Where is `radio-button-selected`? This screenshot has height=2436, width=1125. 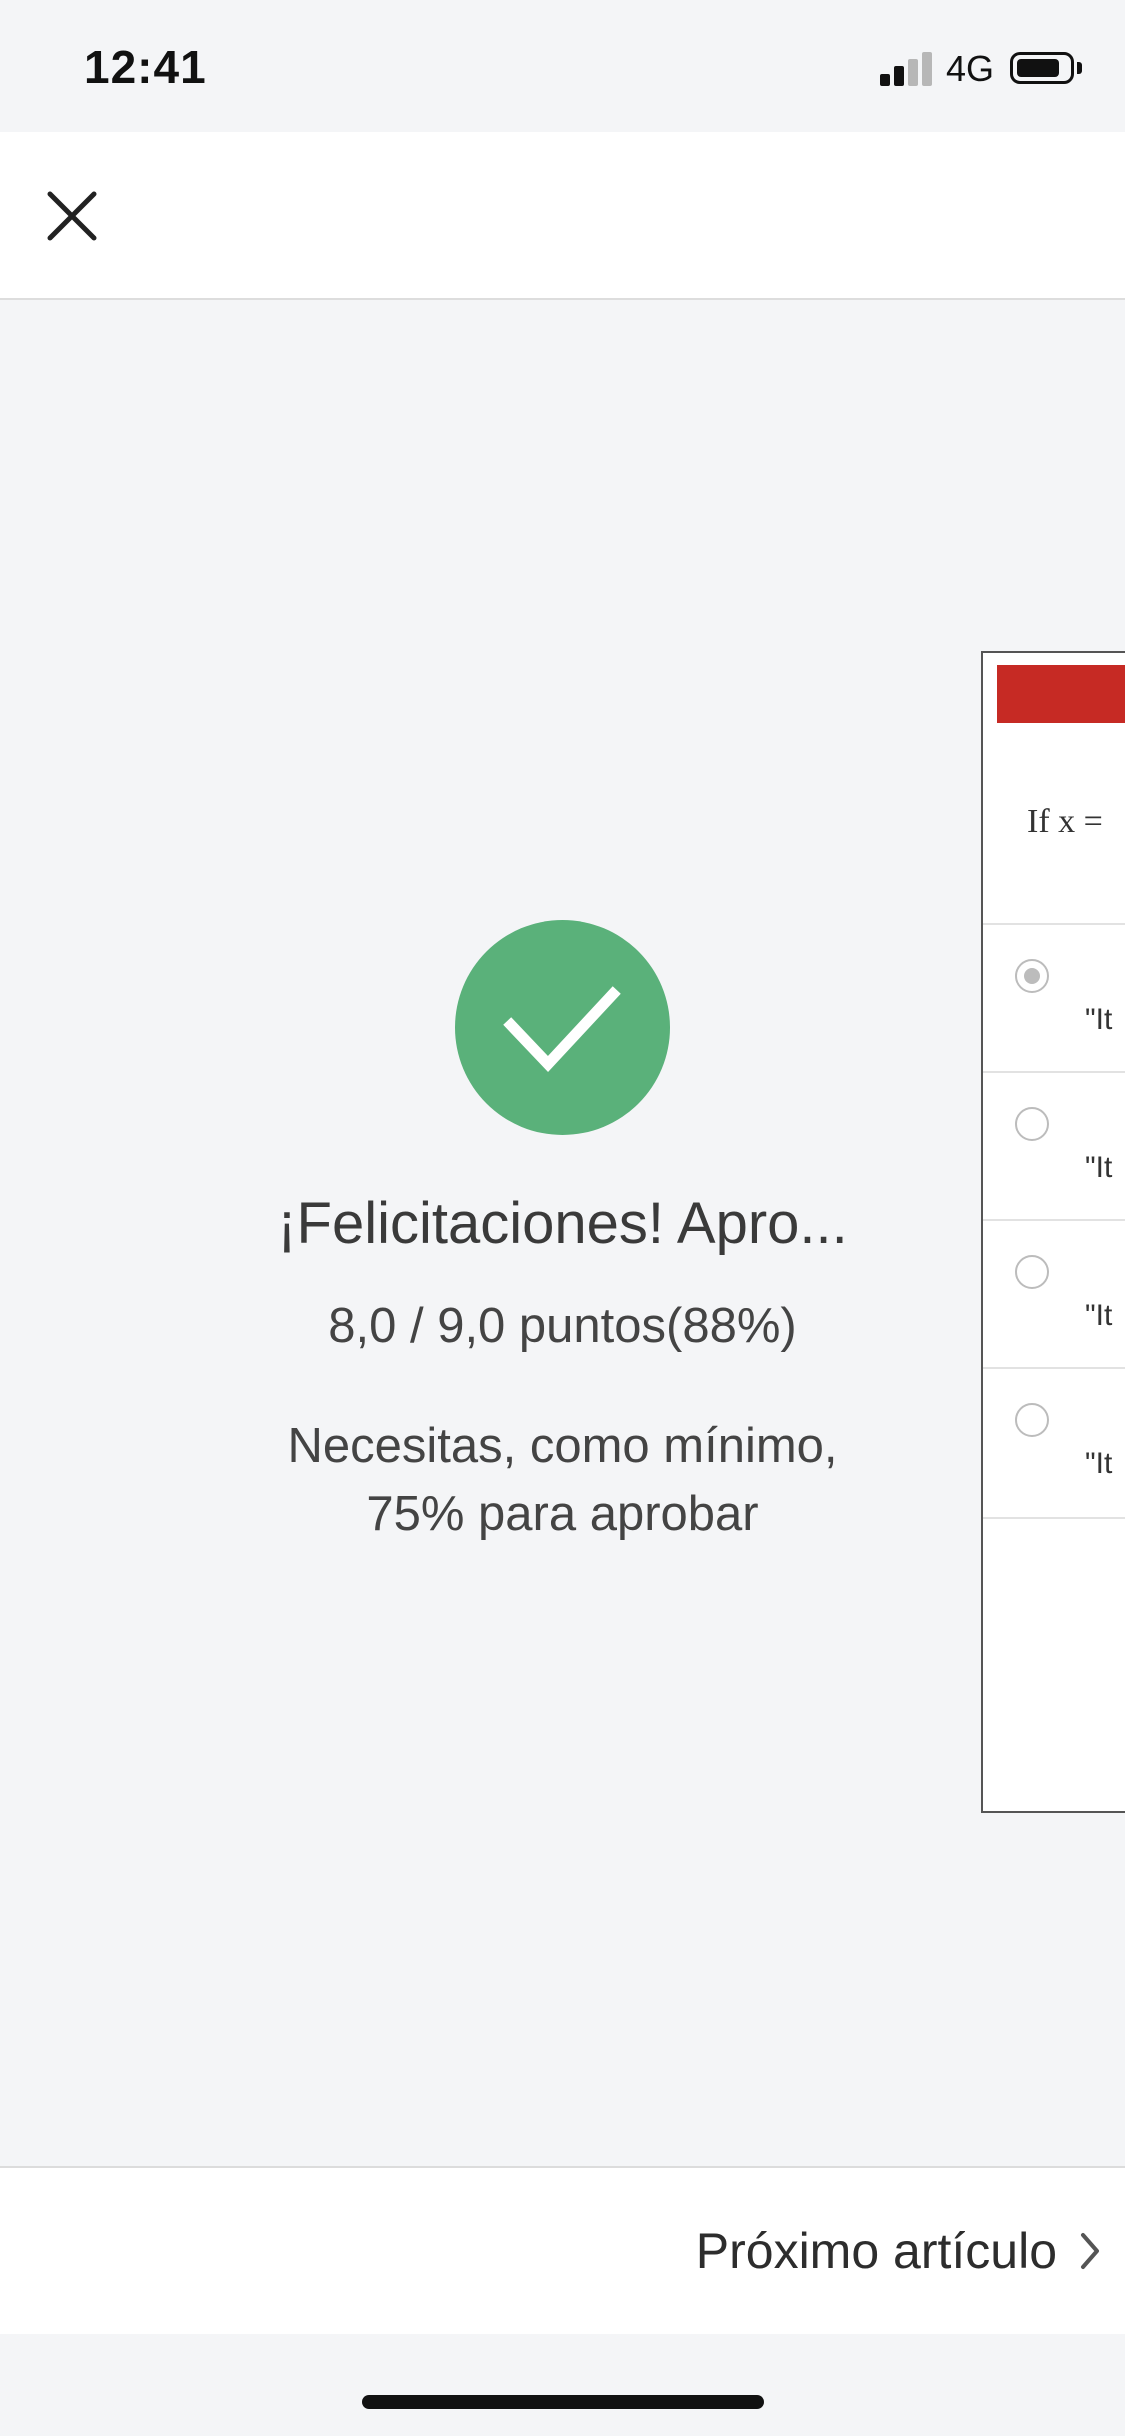
radio-button-selected is located at coordinates (1032, 976).